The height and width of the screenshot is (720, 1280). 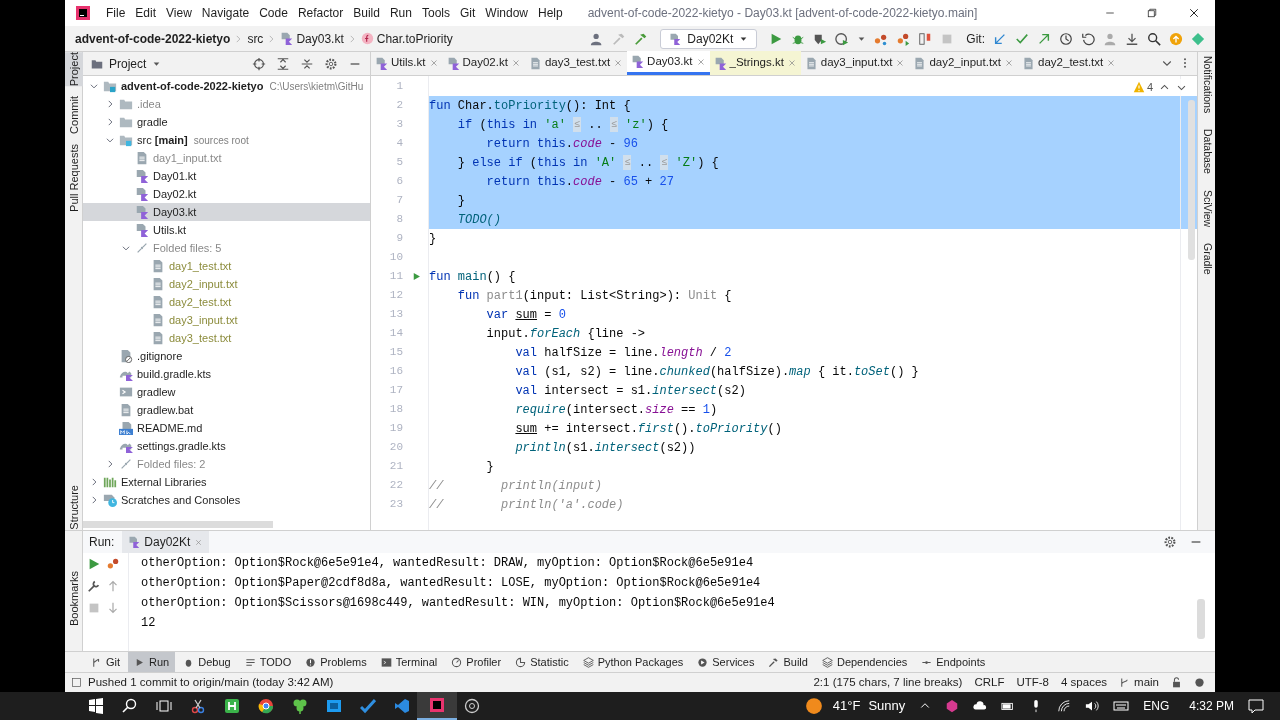 What do you see at coordinates (207, 662) in the screenshot?
I see `tool-tab: Debug` at bounding box center [207, 662].